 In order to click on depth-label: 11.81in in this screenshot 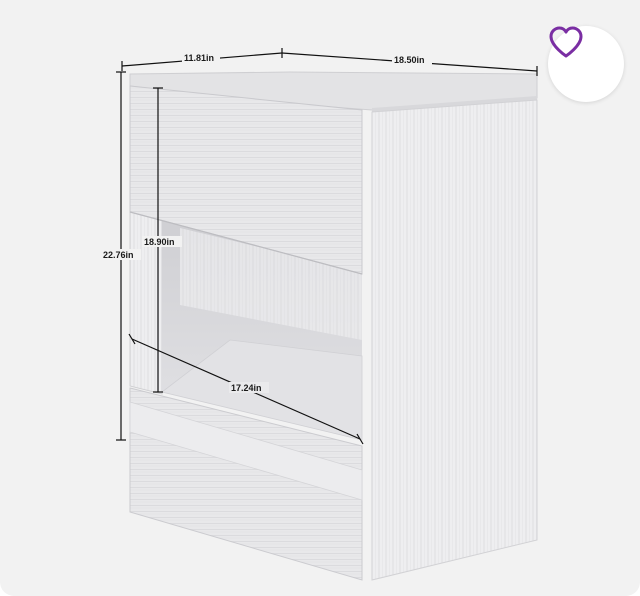, I will do `click(199, 58)`.